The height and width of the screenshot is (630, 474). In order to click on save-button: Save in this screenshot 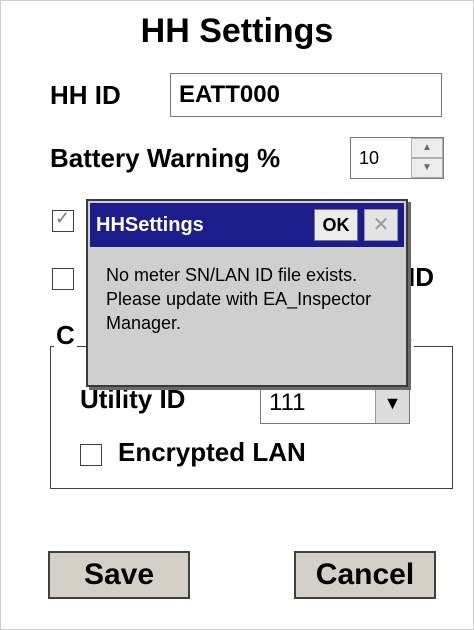, I will do `click(119, 575)`.